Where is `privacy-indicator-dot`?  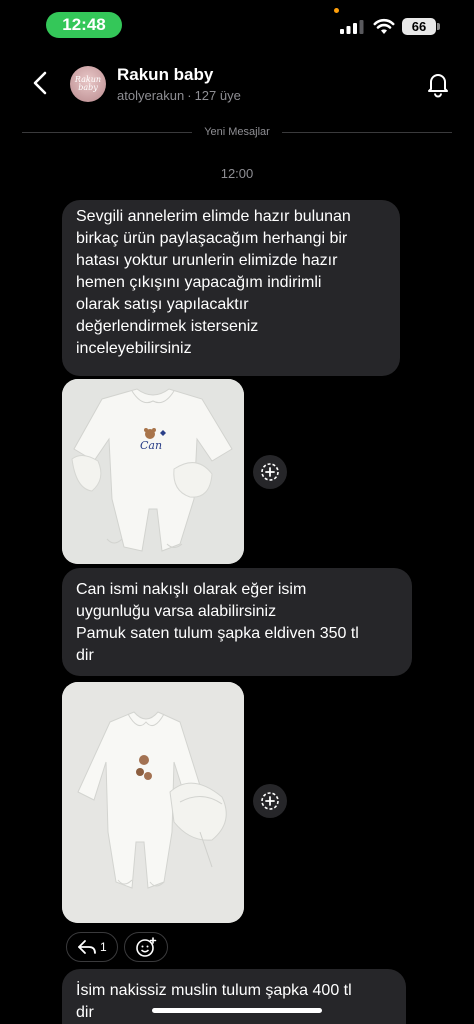
privacy-indicator-dot is located at coordinates (336, 10).